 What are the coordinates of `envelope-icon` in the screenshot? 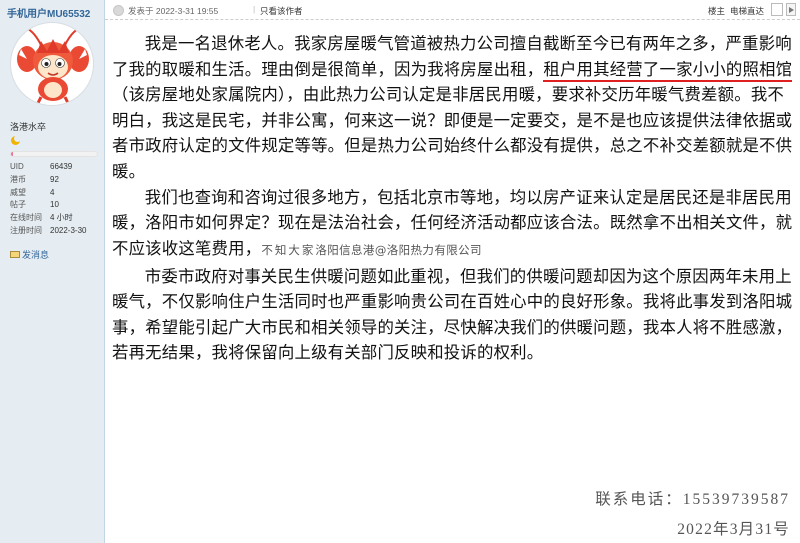 It's located at (15, 254).